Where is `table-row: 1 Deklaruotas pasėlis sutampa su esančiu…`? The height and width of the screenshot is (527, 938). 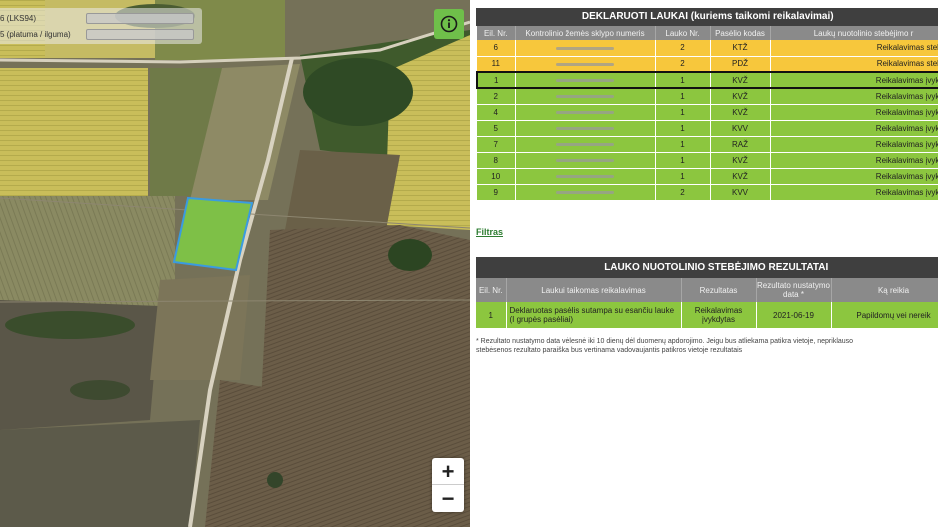
table-row: 1 Deklaruotas pasėlis sutampa su esančiu… is located at coordinates (707, 315).